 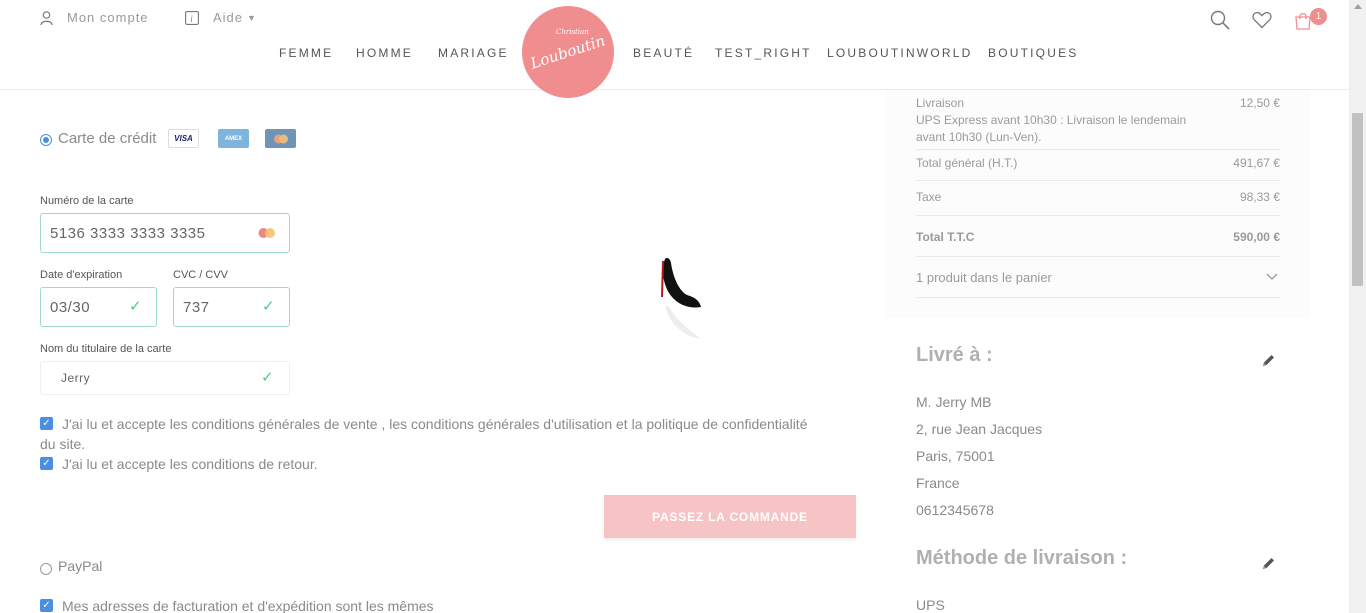 What do you see at coordinates (384, 53) in the screenshot?
I see `nav-homme: HOMME` at bounding box center [384, 53].